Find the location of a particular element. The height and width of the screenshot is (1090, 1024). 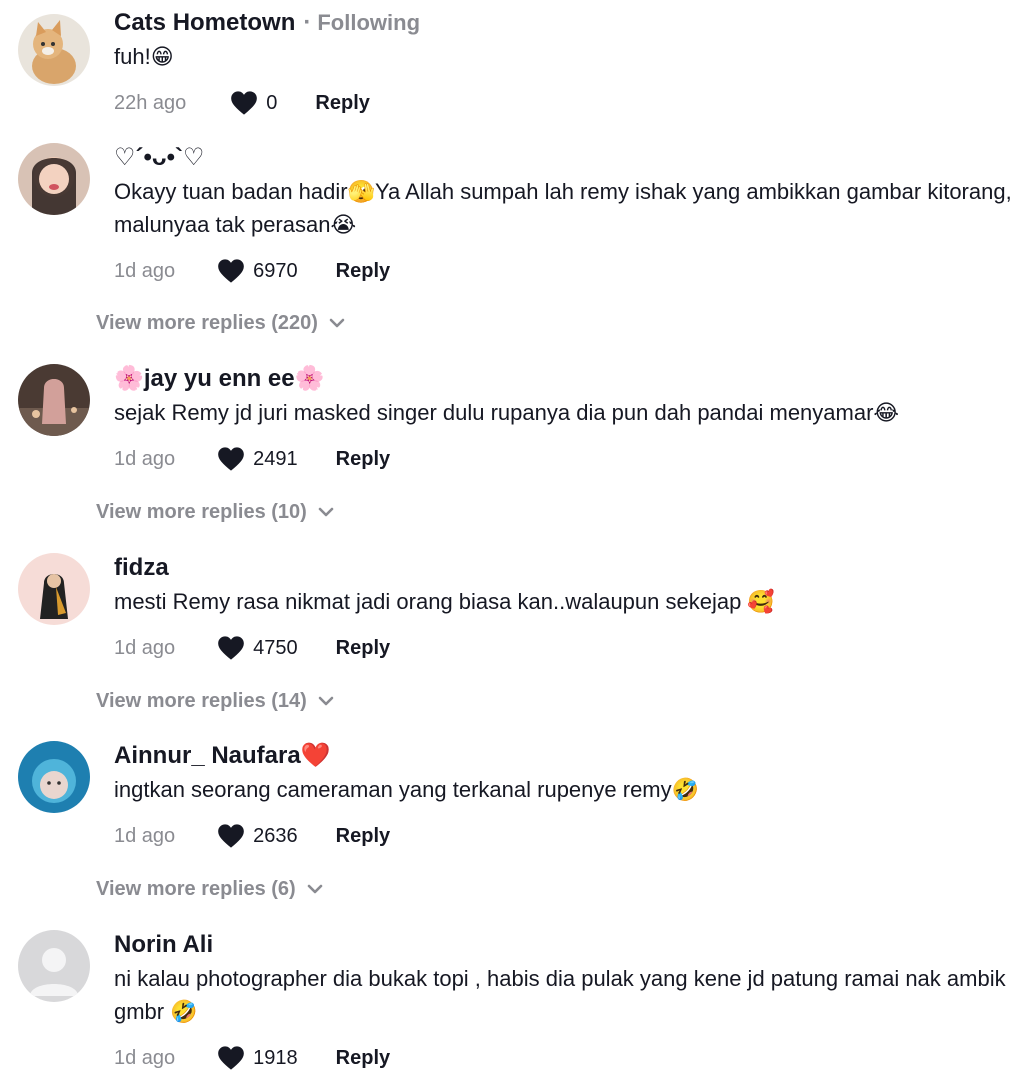

view-more-replies: View more replies (14) is located at coordinates (215, 701).